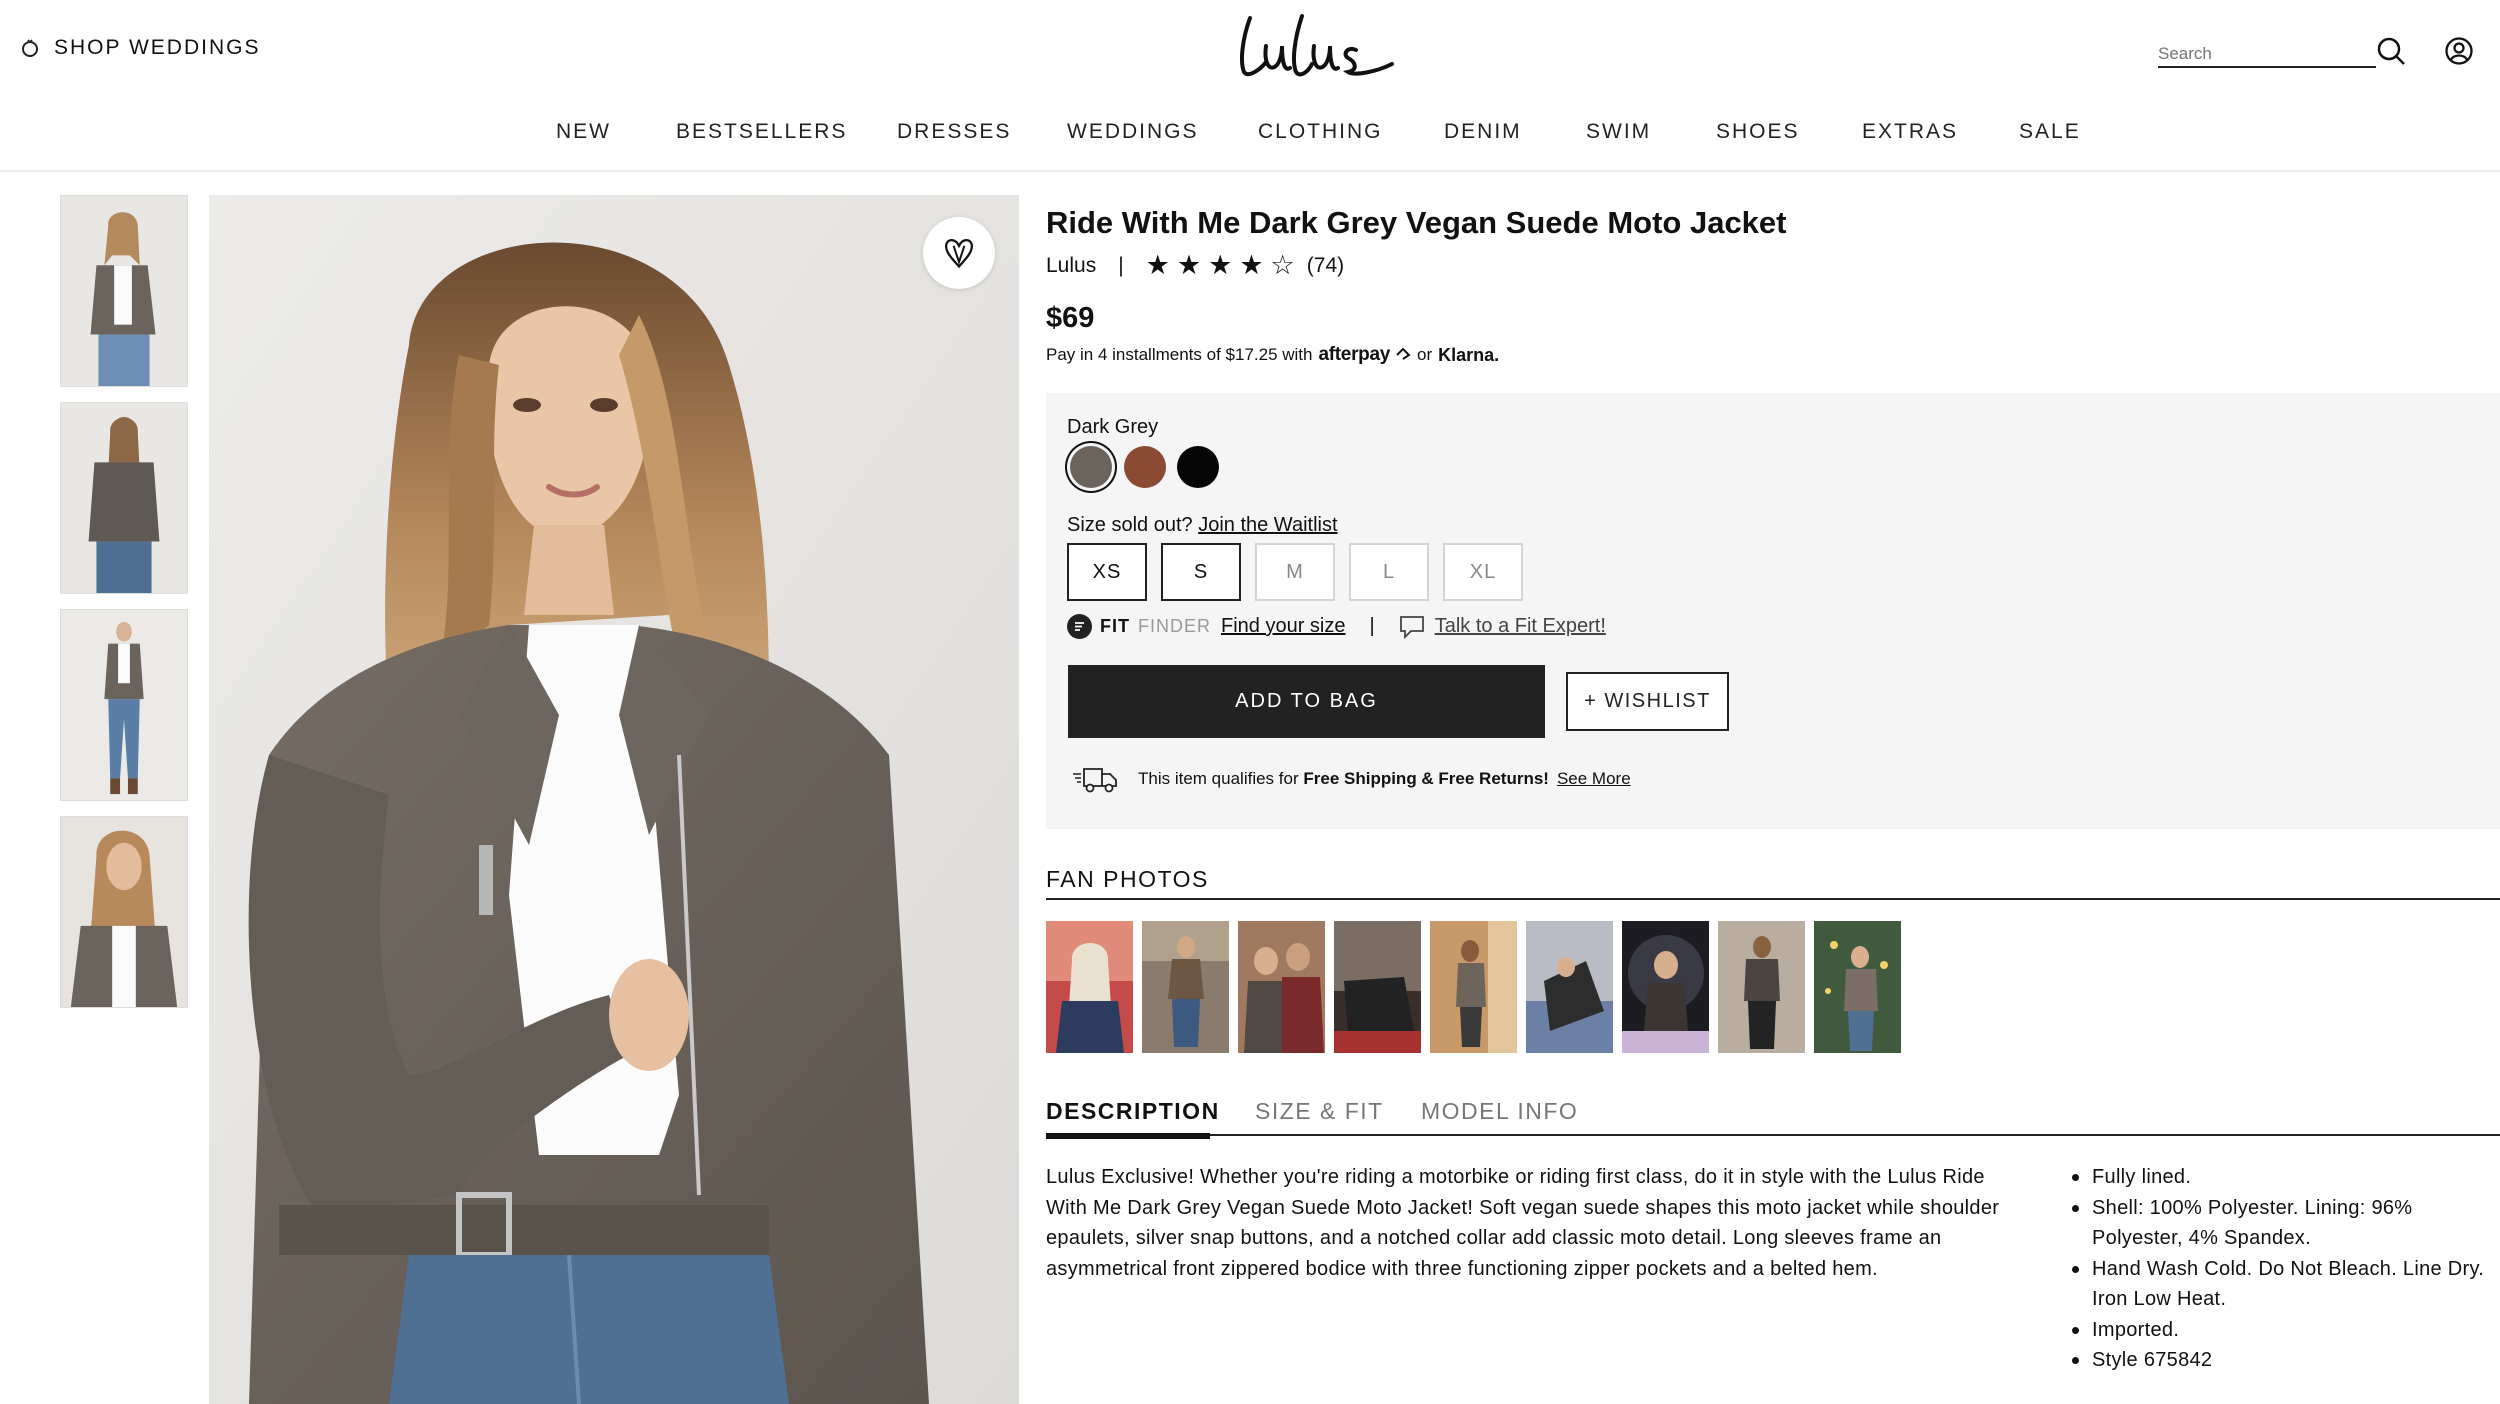 Image resolution: width=2500 pixels, height=1404 pixels. I want to click on tab-size-fit: SIZE & FIT, so click(1319, 1111).